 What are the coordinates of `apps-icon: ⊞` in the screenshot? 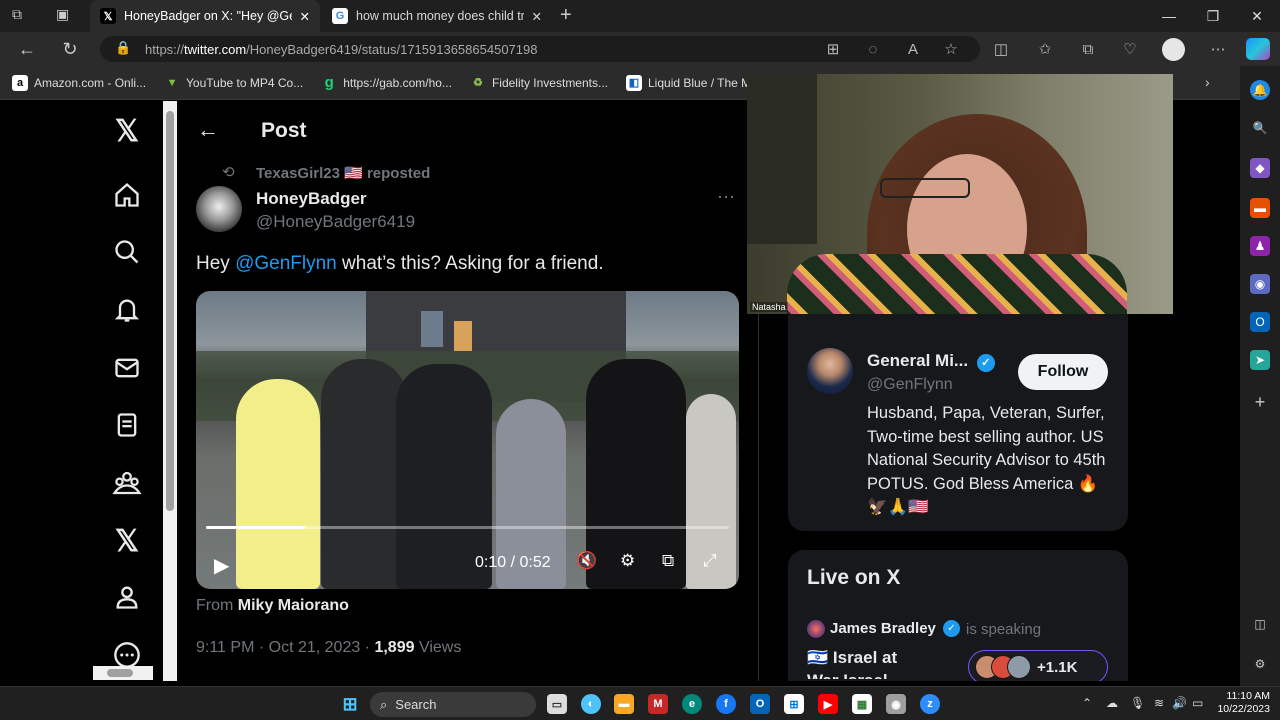 It's located at (833, 49).